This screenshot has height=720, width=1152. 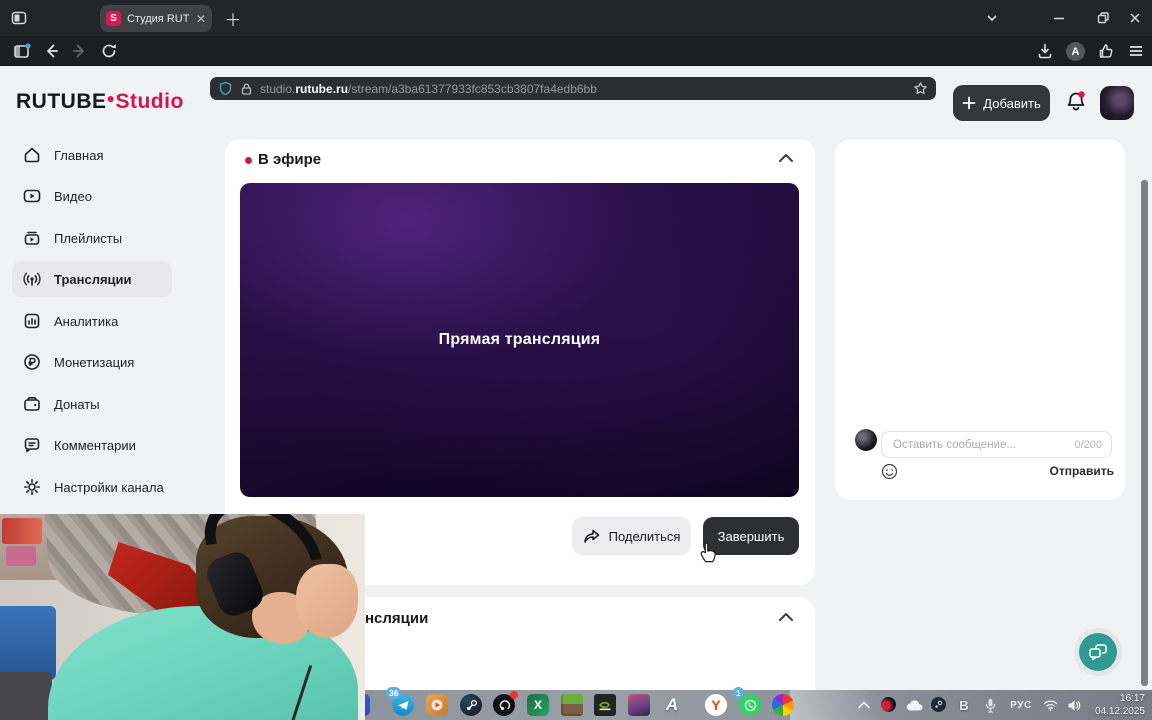 What do you see at coordinates (1106, 51) in the screenshot?
I see `like-icon` at bounding box center [1106, 51].